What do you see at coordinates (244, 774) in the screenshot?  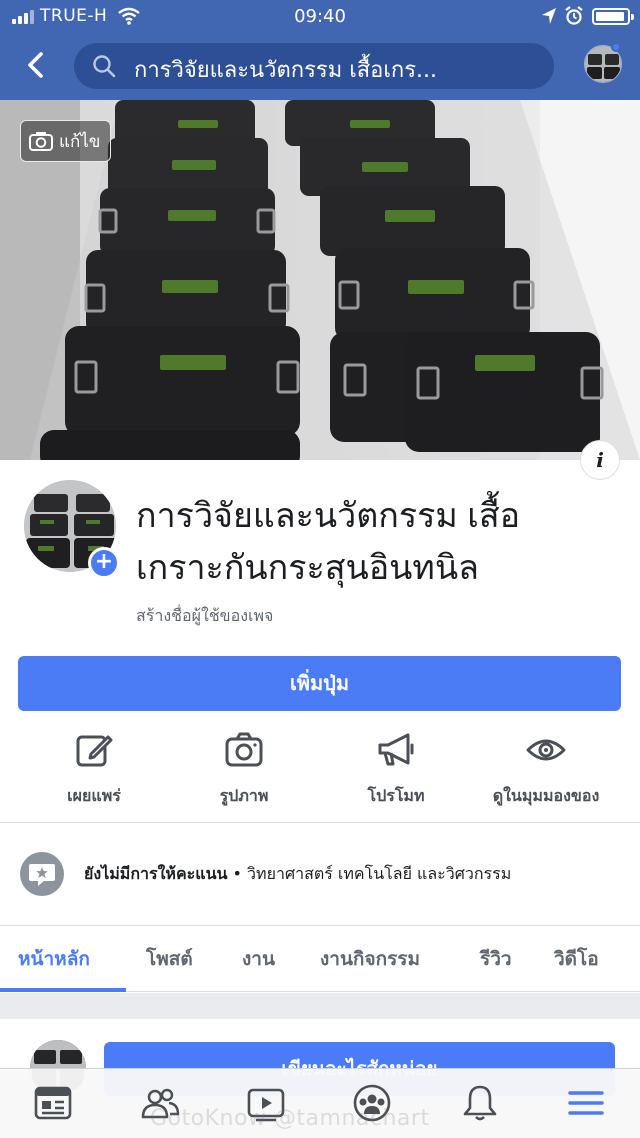 I see `photos-action: รูปภาพ` at bounding box center [244, 774].